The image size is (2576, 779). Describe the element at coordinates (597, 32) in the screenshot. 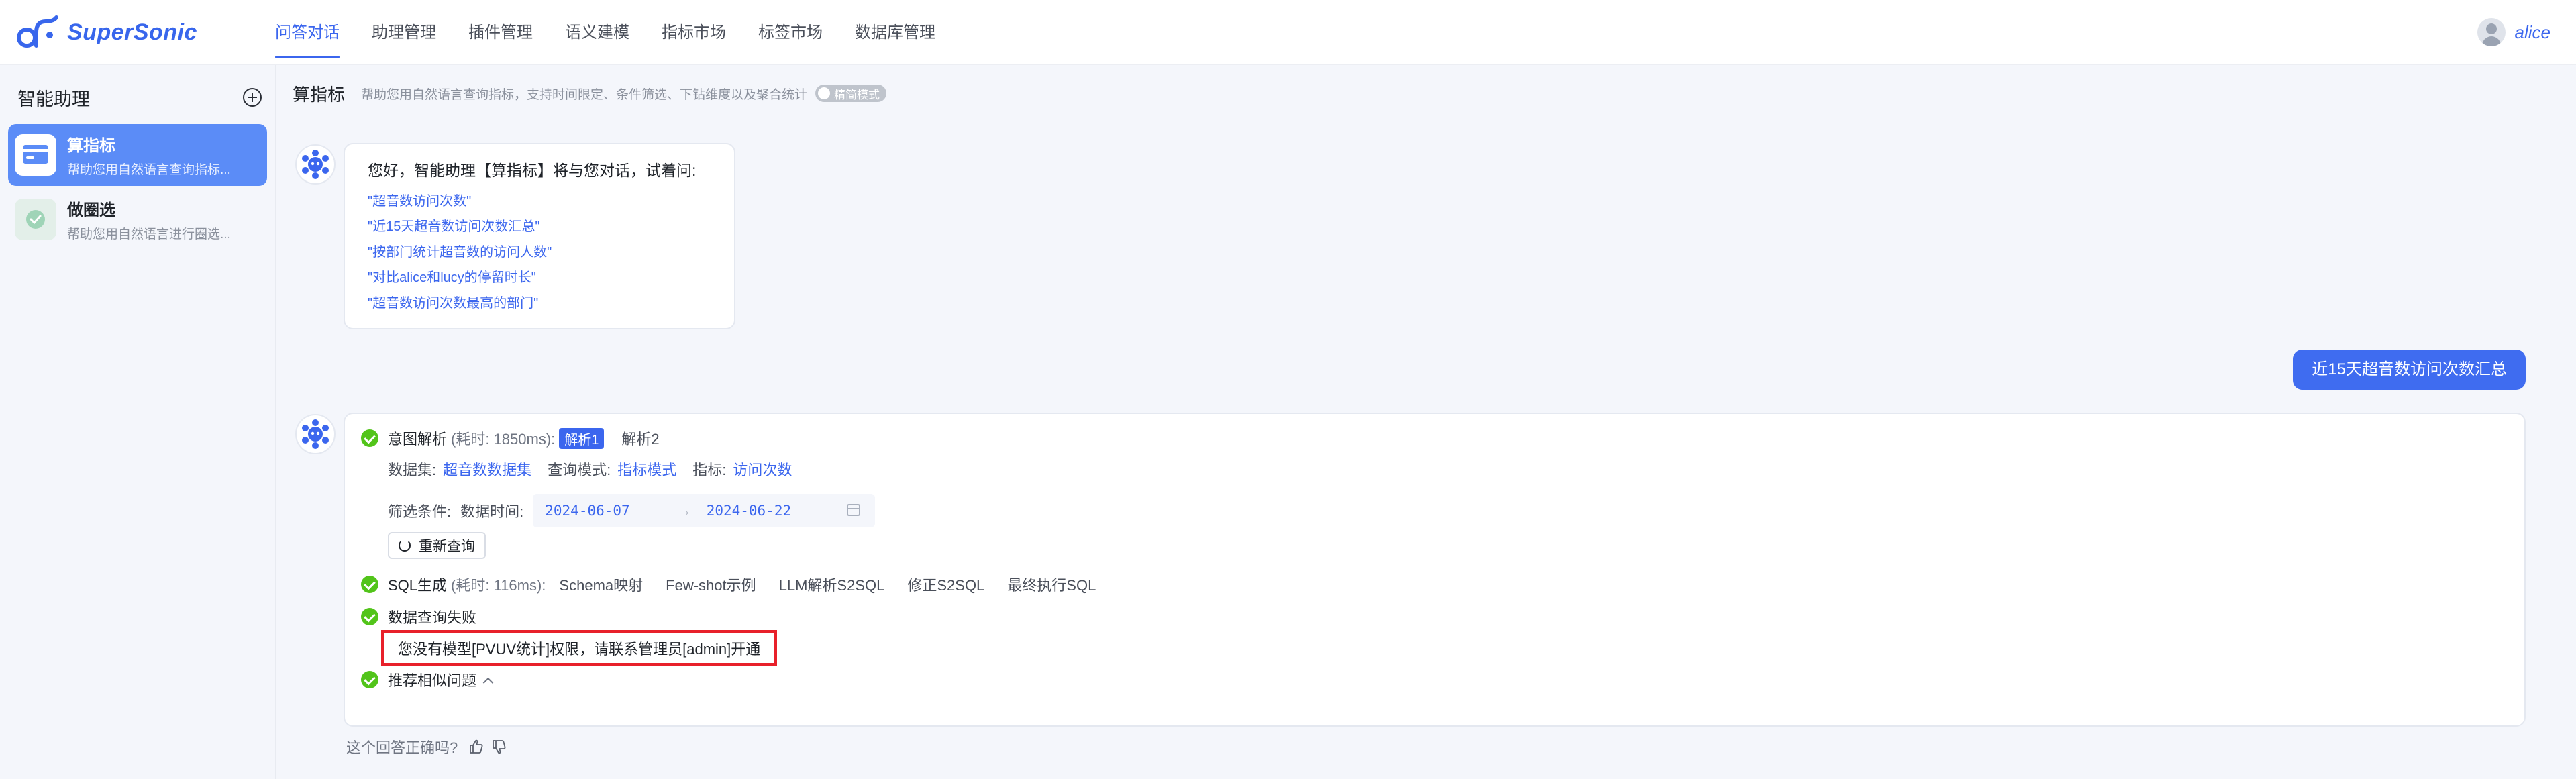

I see `nav-item-semantic-modeling: 语义建模` at that location.